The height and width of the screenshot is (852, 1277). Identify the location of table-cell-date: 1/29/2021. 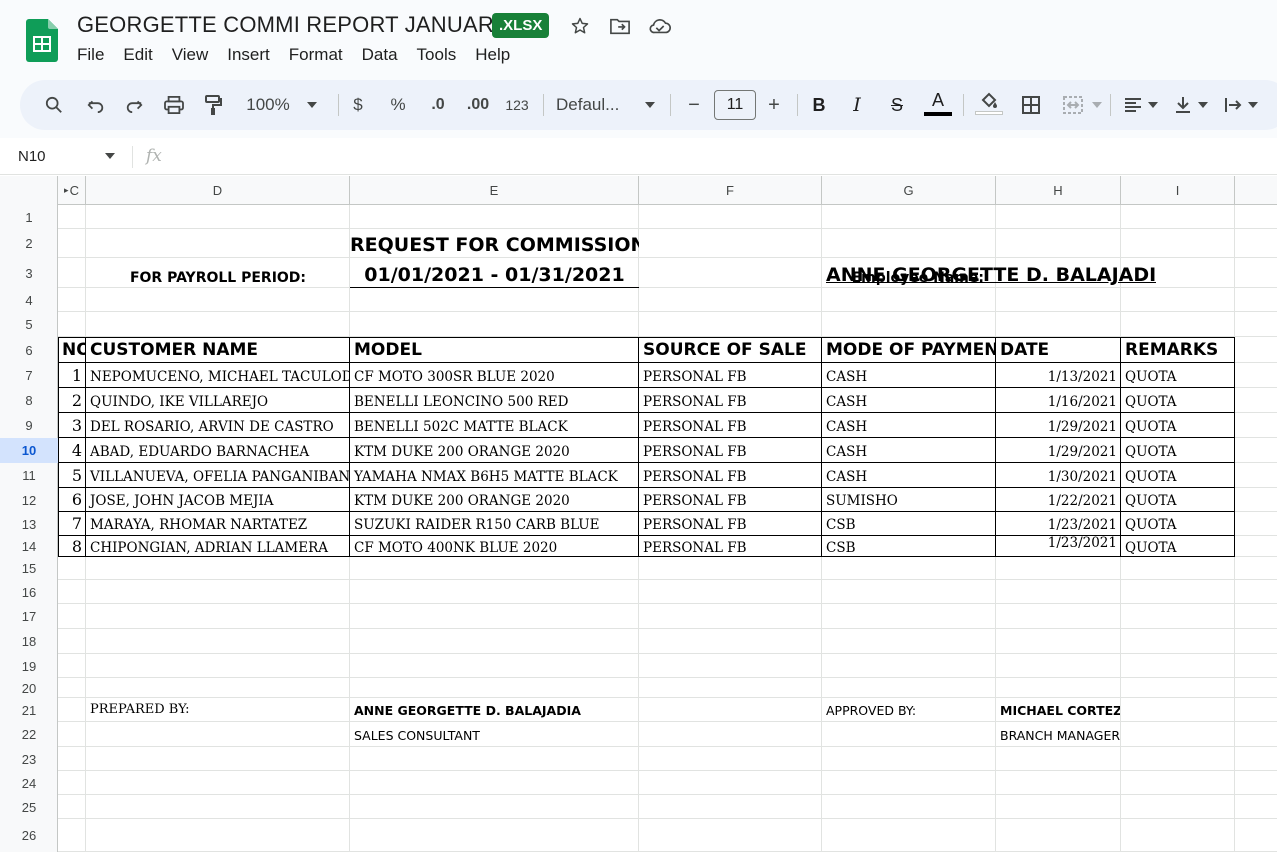
(1058, 425).